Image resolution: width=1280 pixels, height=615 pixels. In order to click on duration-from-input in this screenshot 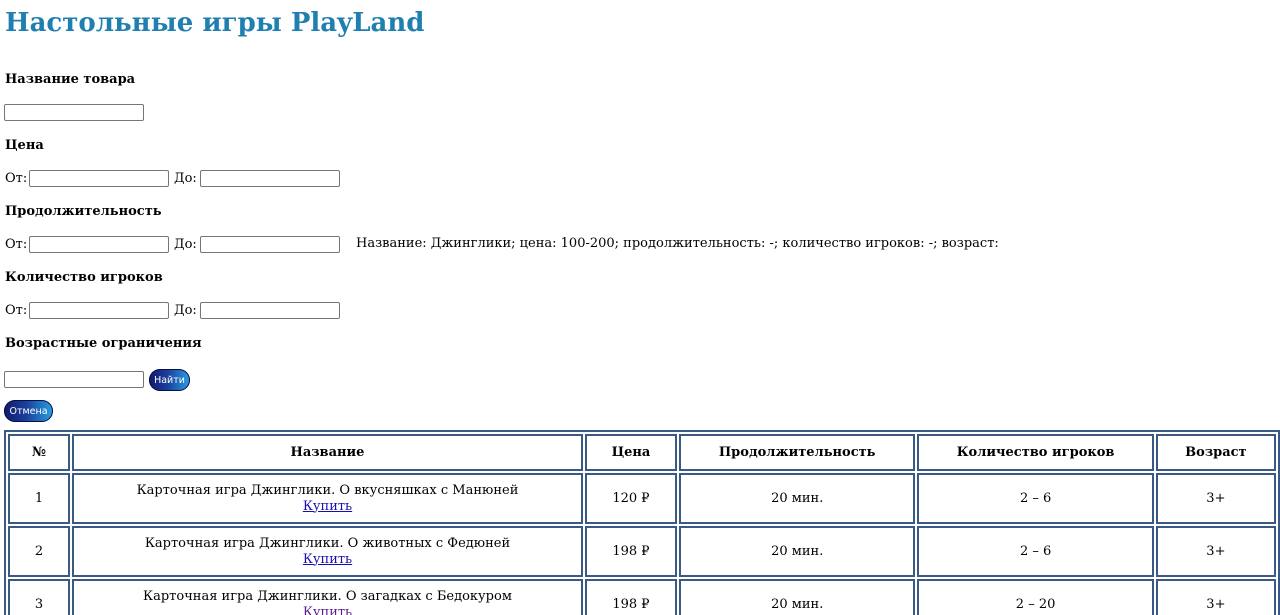, I will do `click(99, 244)`.